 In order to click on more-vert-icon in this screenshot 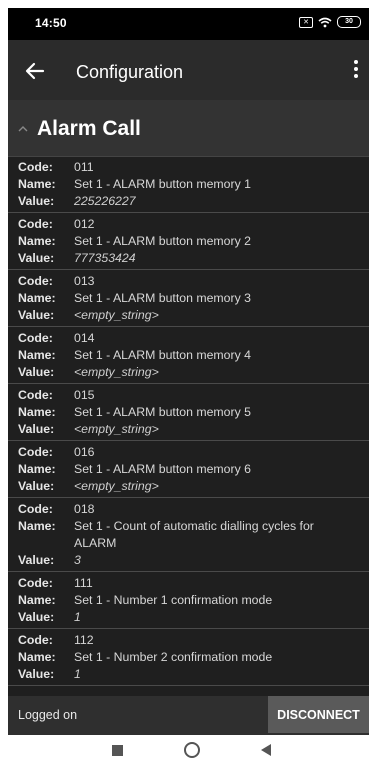, I will do `click(356, 70)`.